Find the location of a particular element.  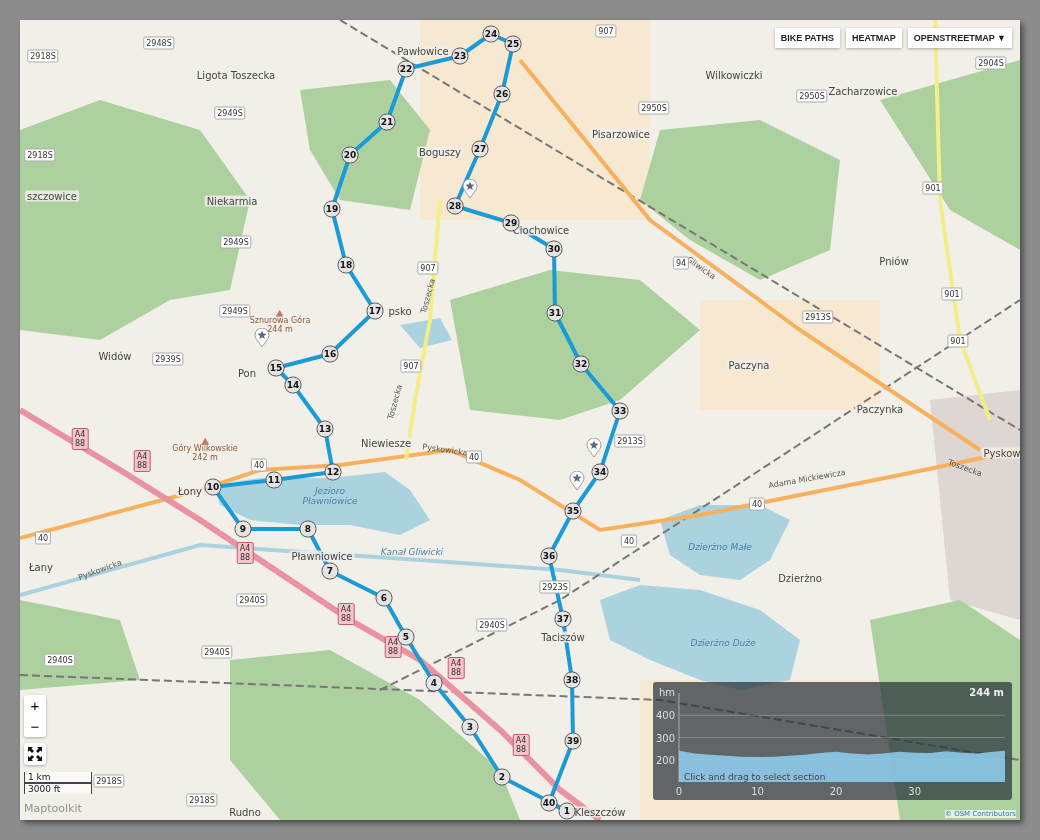

y-tick-label: 200 is located at coordinates (665, 760).